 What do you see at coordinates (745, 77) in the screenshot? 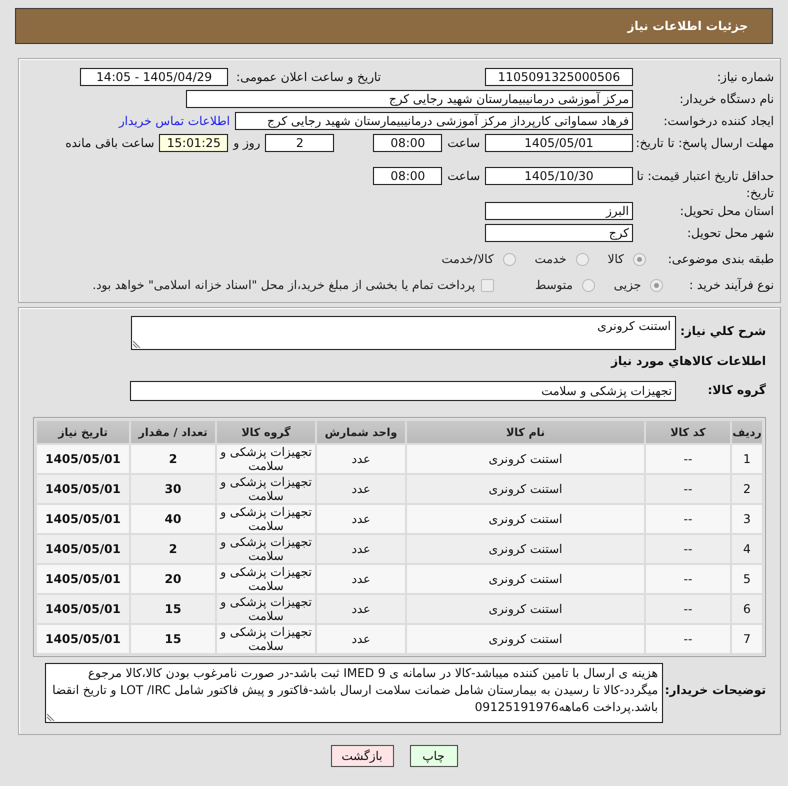
I see `field-label: شماره نیاز:` at bounding box center [745, 77].